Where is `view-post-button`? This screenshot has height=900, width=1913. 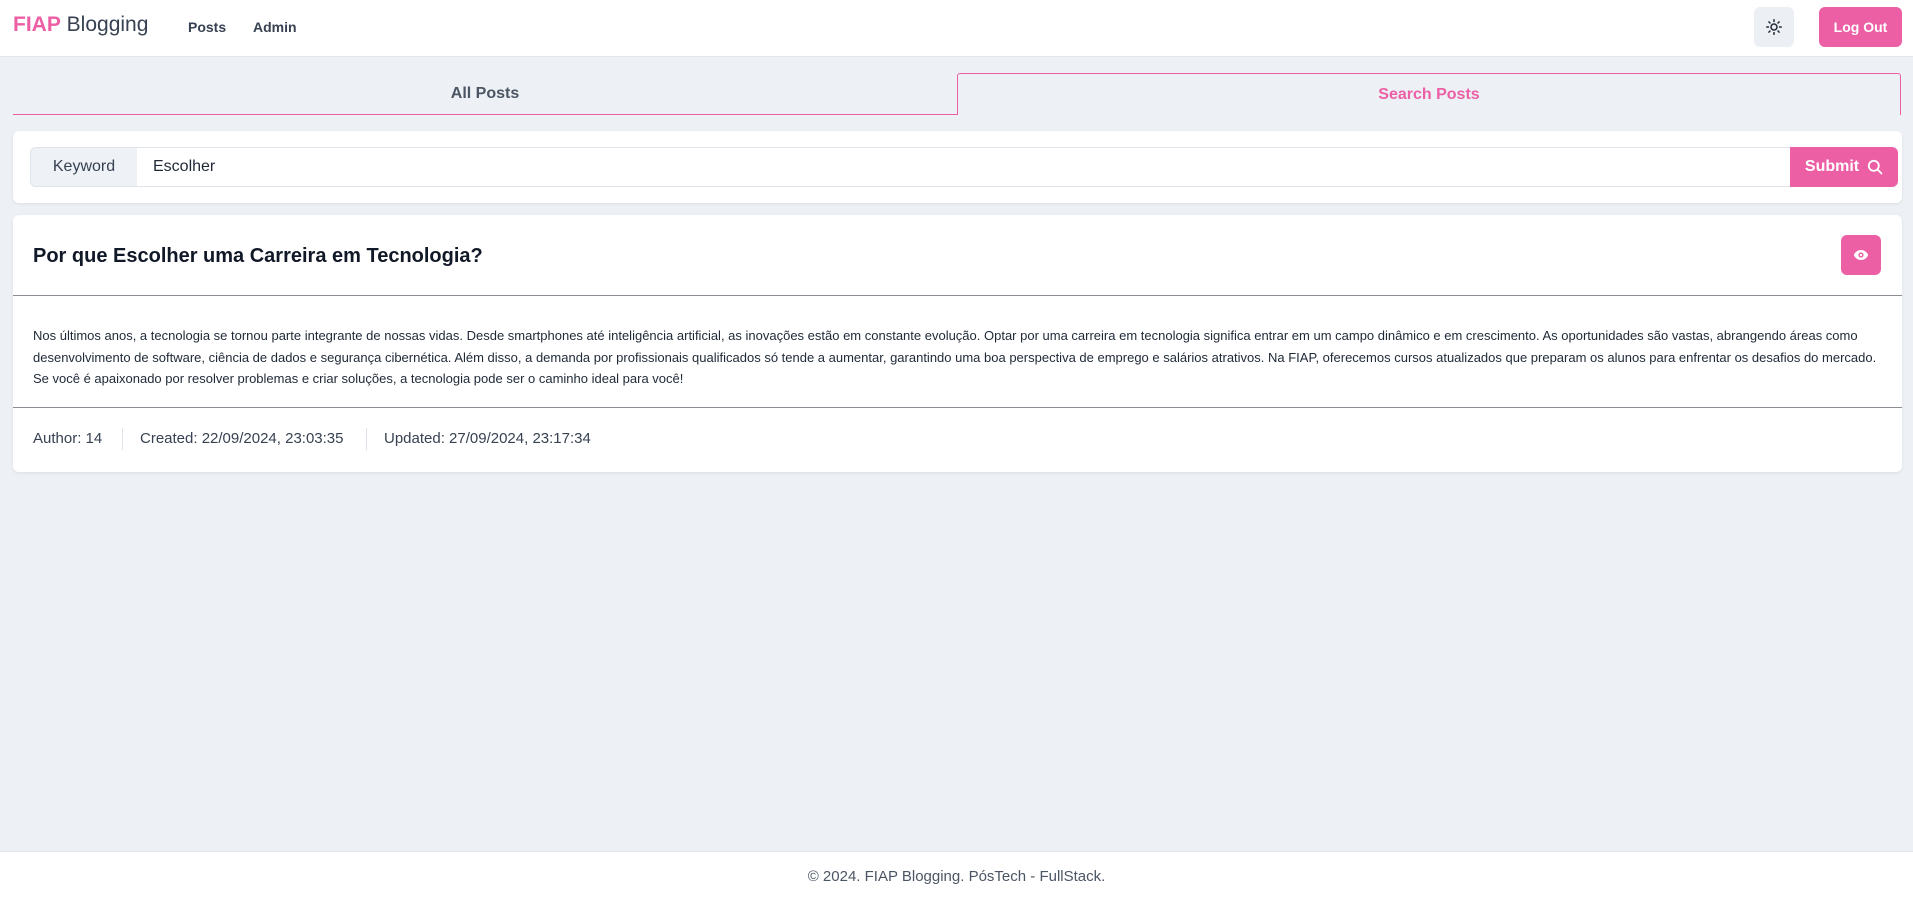 view-post-button is located at coordinates (1861, 255).